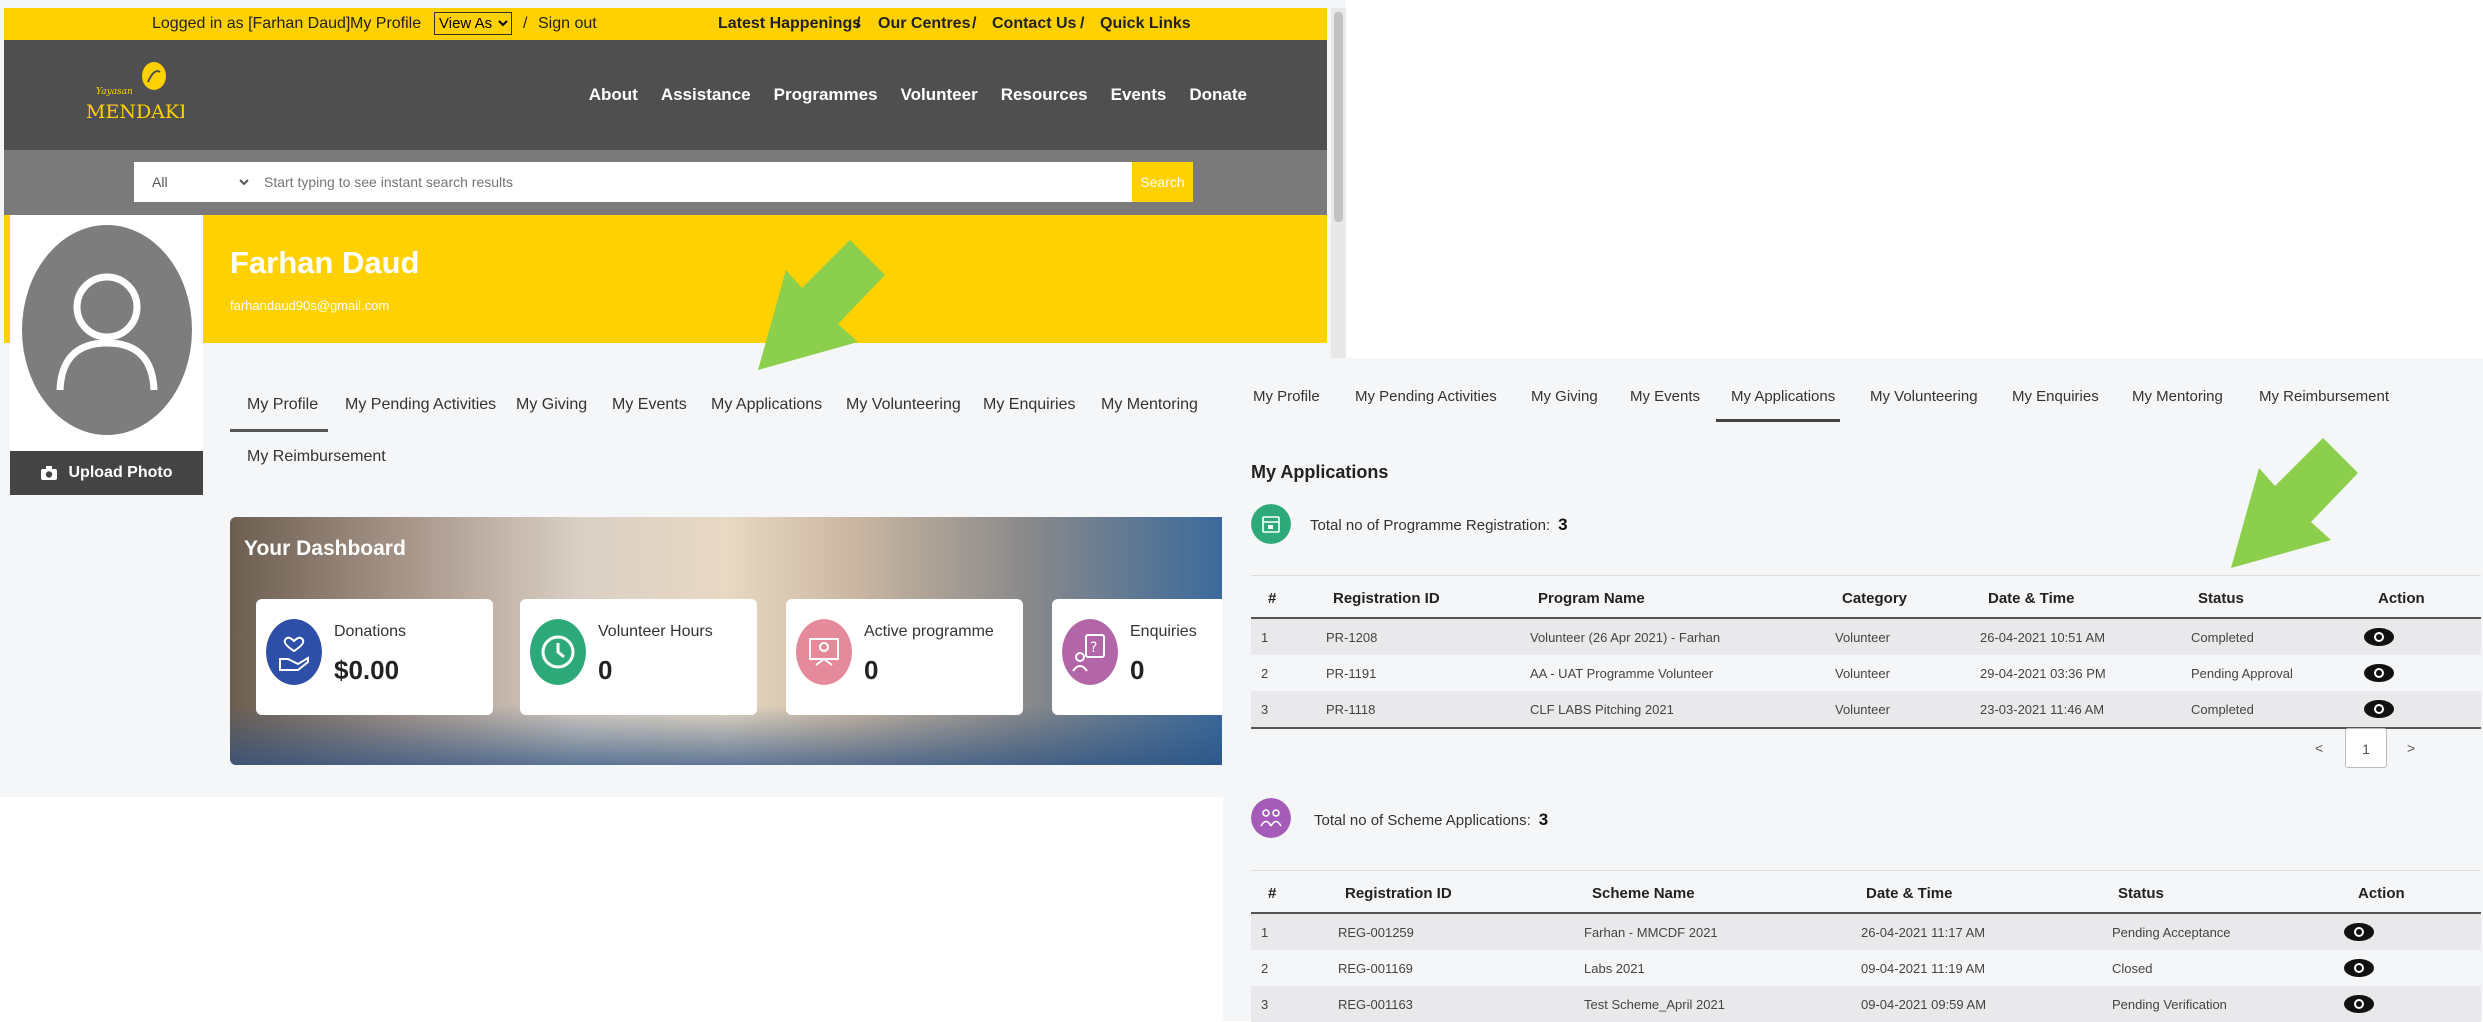  What do you see at coordinates (1376, 932) in the screenshot?
I see `cell-registration-id: REG-001259` at bounding box center [1376, 932].